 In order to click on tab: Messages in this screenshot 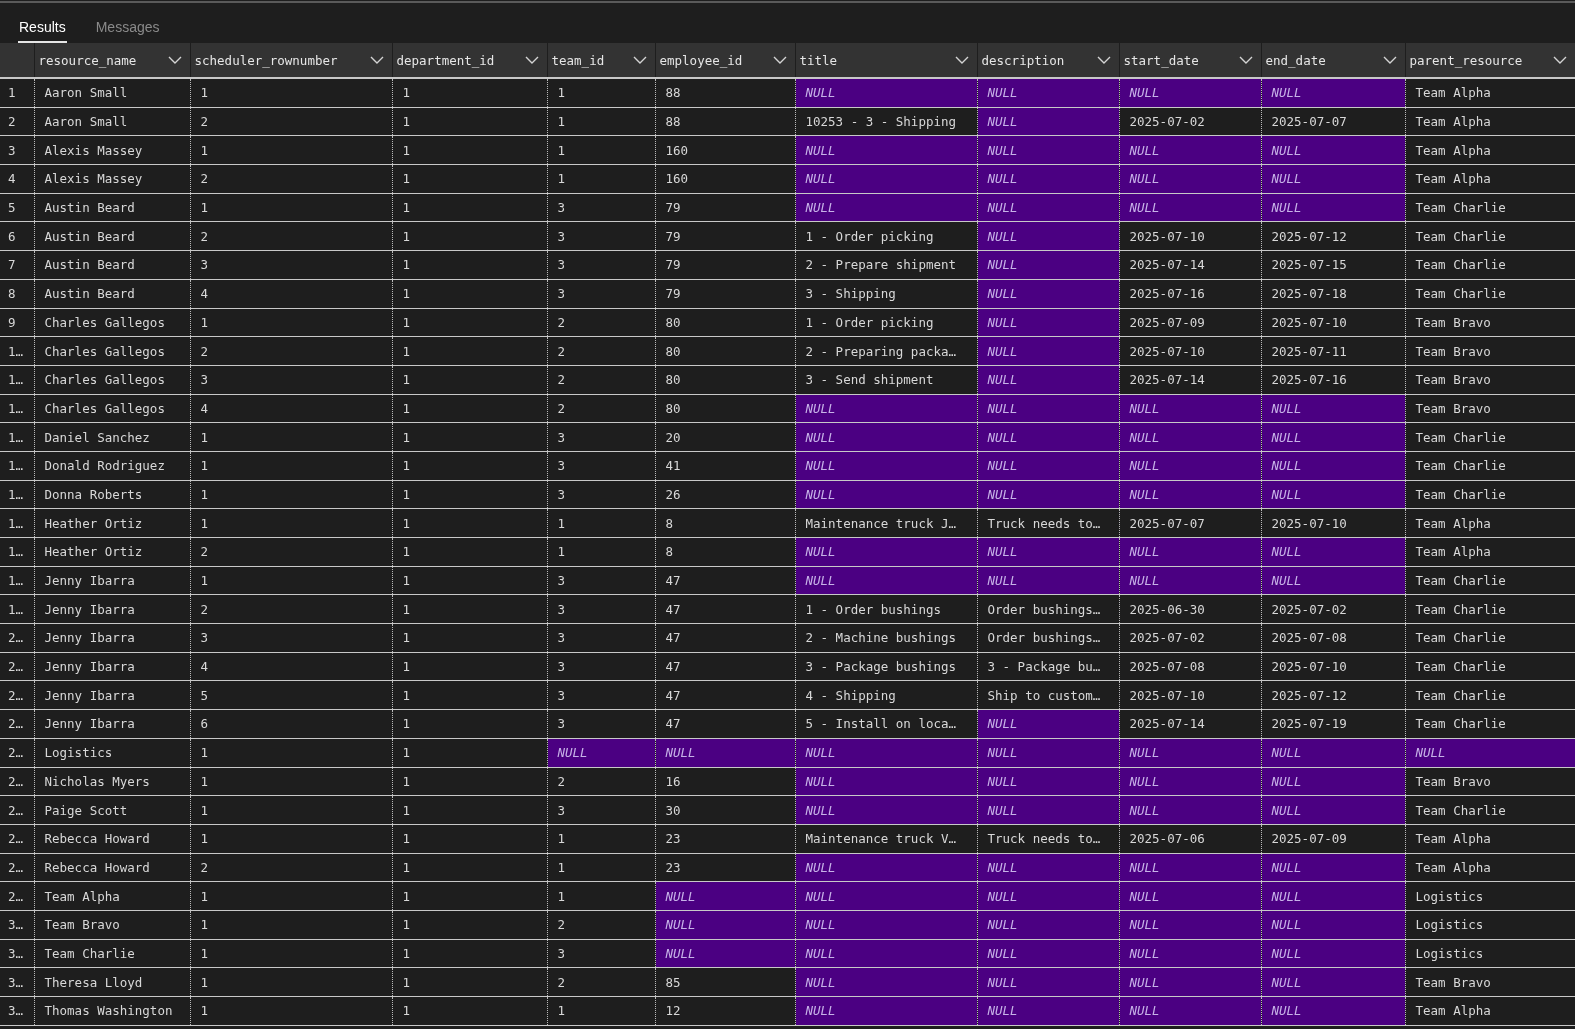, I will do `click(127, 31)`.